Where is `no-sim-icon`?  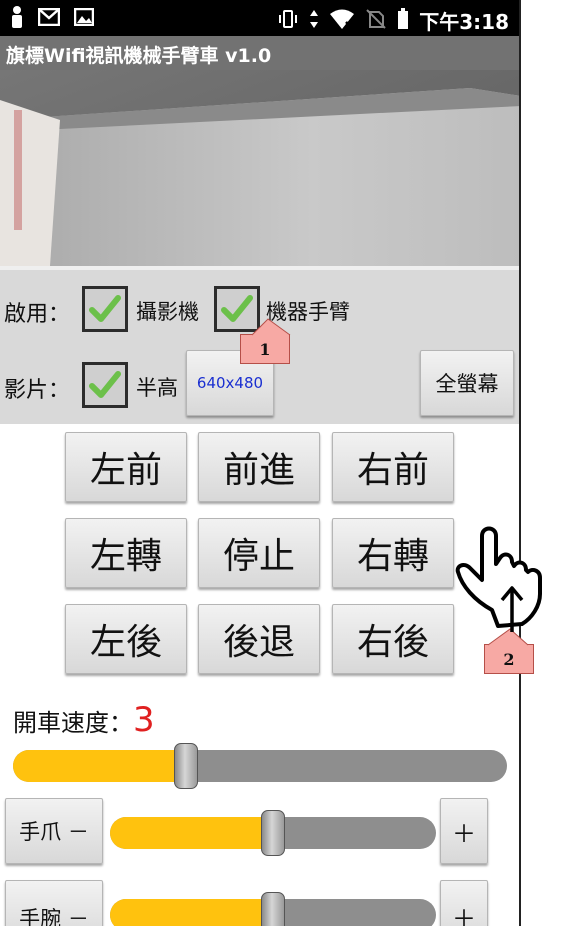 no-sim-icon is located at coordinates (376, 21).